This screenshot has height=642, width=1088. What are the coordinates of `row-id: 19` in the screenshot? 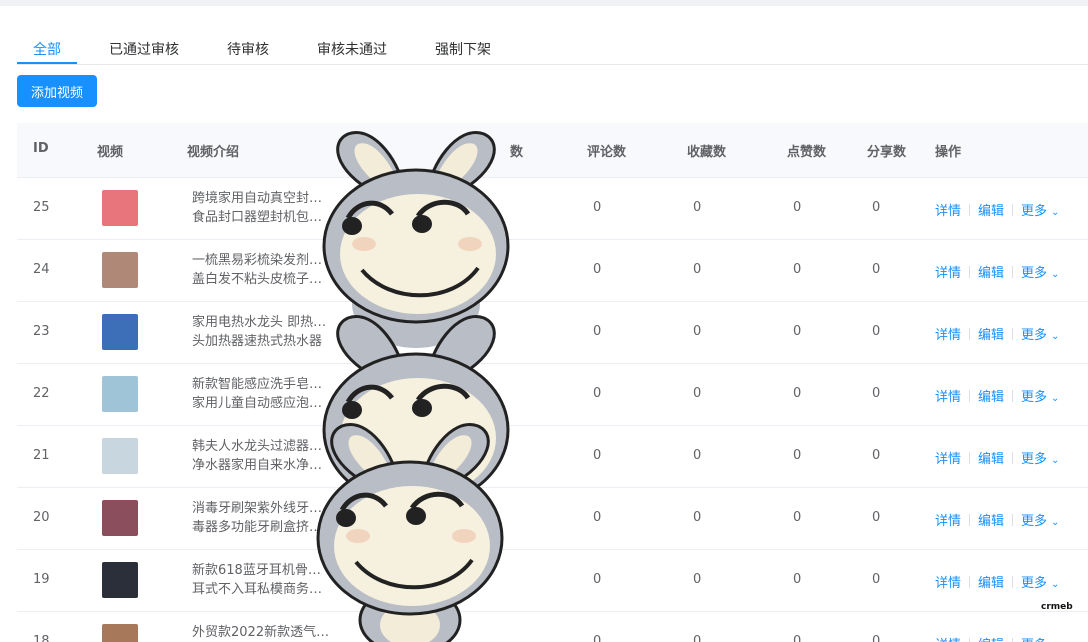 It's located at (41, 579).